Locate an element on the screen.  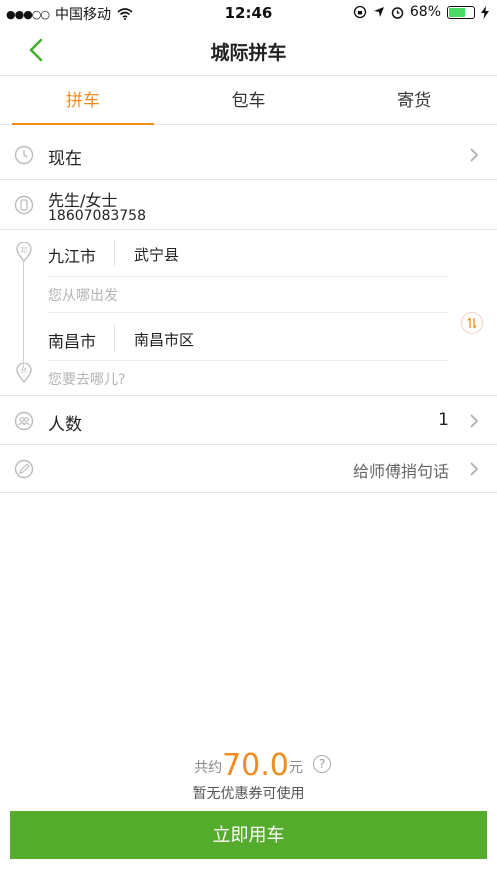
tab-delivery: 寄货 is located at coordinates (414, 100).